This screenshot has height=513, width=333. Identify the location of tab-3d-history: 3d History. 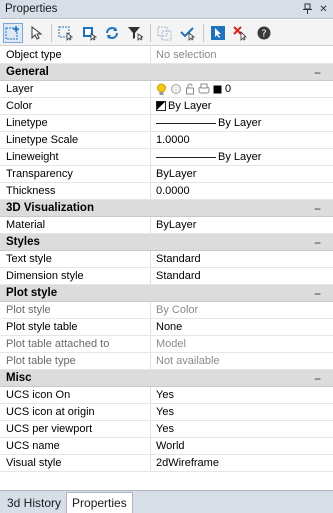
(34, 502).